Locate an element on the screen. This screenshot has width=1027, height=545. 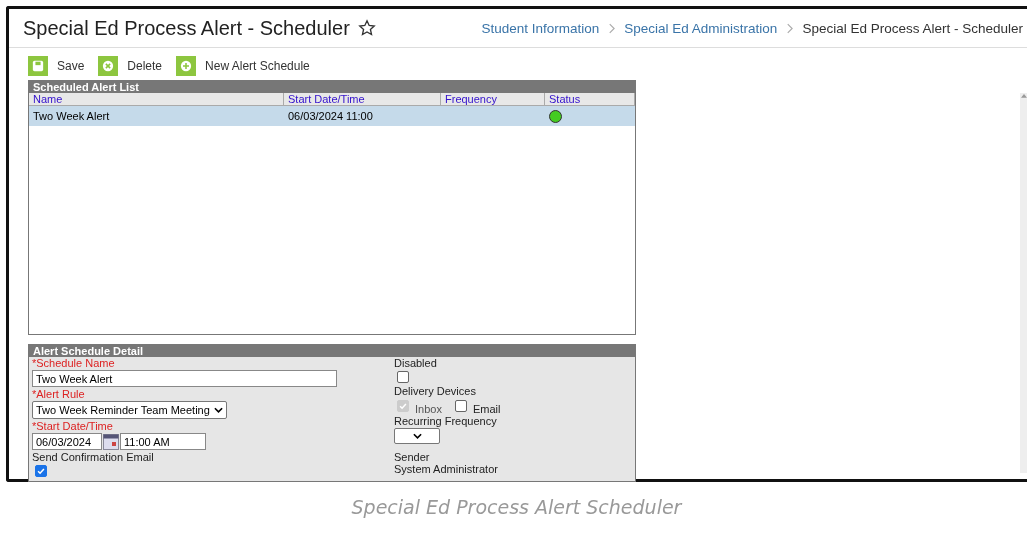
field-label: *Schedule Name is located at coordinates (73, 363).